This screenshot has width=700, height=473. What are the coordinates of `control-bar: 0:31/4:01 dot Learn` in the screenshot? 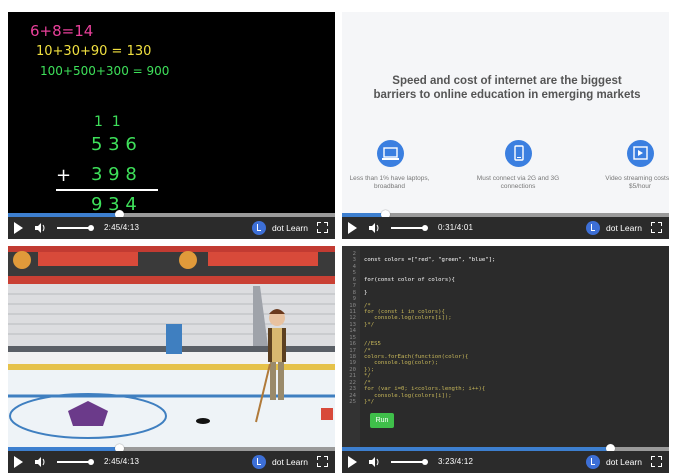 It's located at (505, 228).